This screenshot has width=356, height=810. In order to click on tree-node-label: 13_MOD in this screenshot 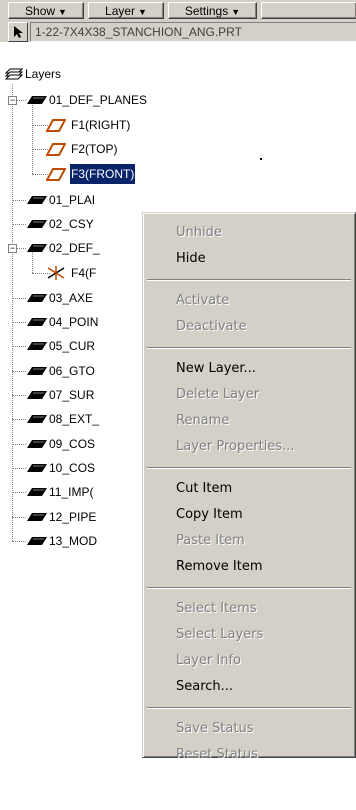, I will do `click(73, 541)`.